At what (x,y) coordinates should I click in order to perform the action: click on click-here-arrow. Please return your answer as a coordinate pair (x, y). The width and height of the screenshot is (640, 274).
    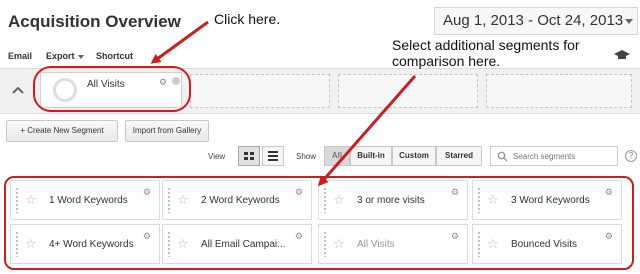
    Looking at the image, I should click on (179, 42).